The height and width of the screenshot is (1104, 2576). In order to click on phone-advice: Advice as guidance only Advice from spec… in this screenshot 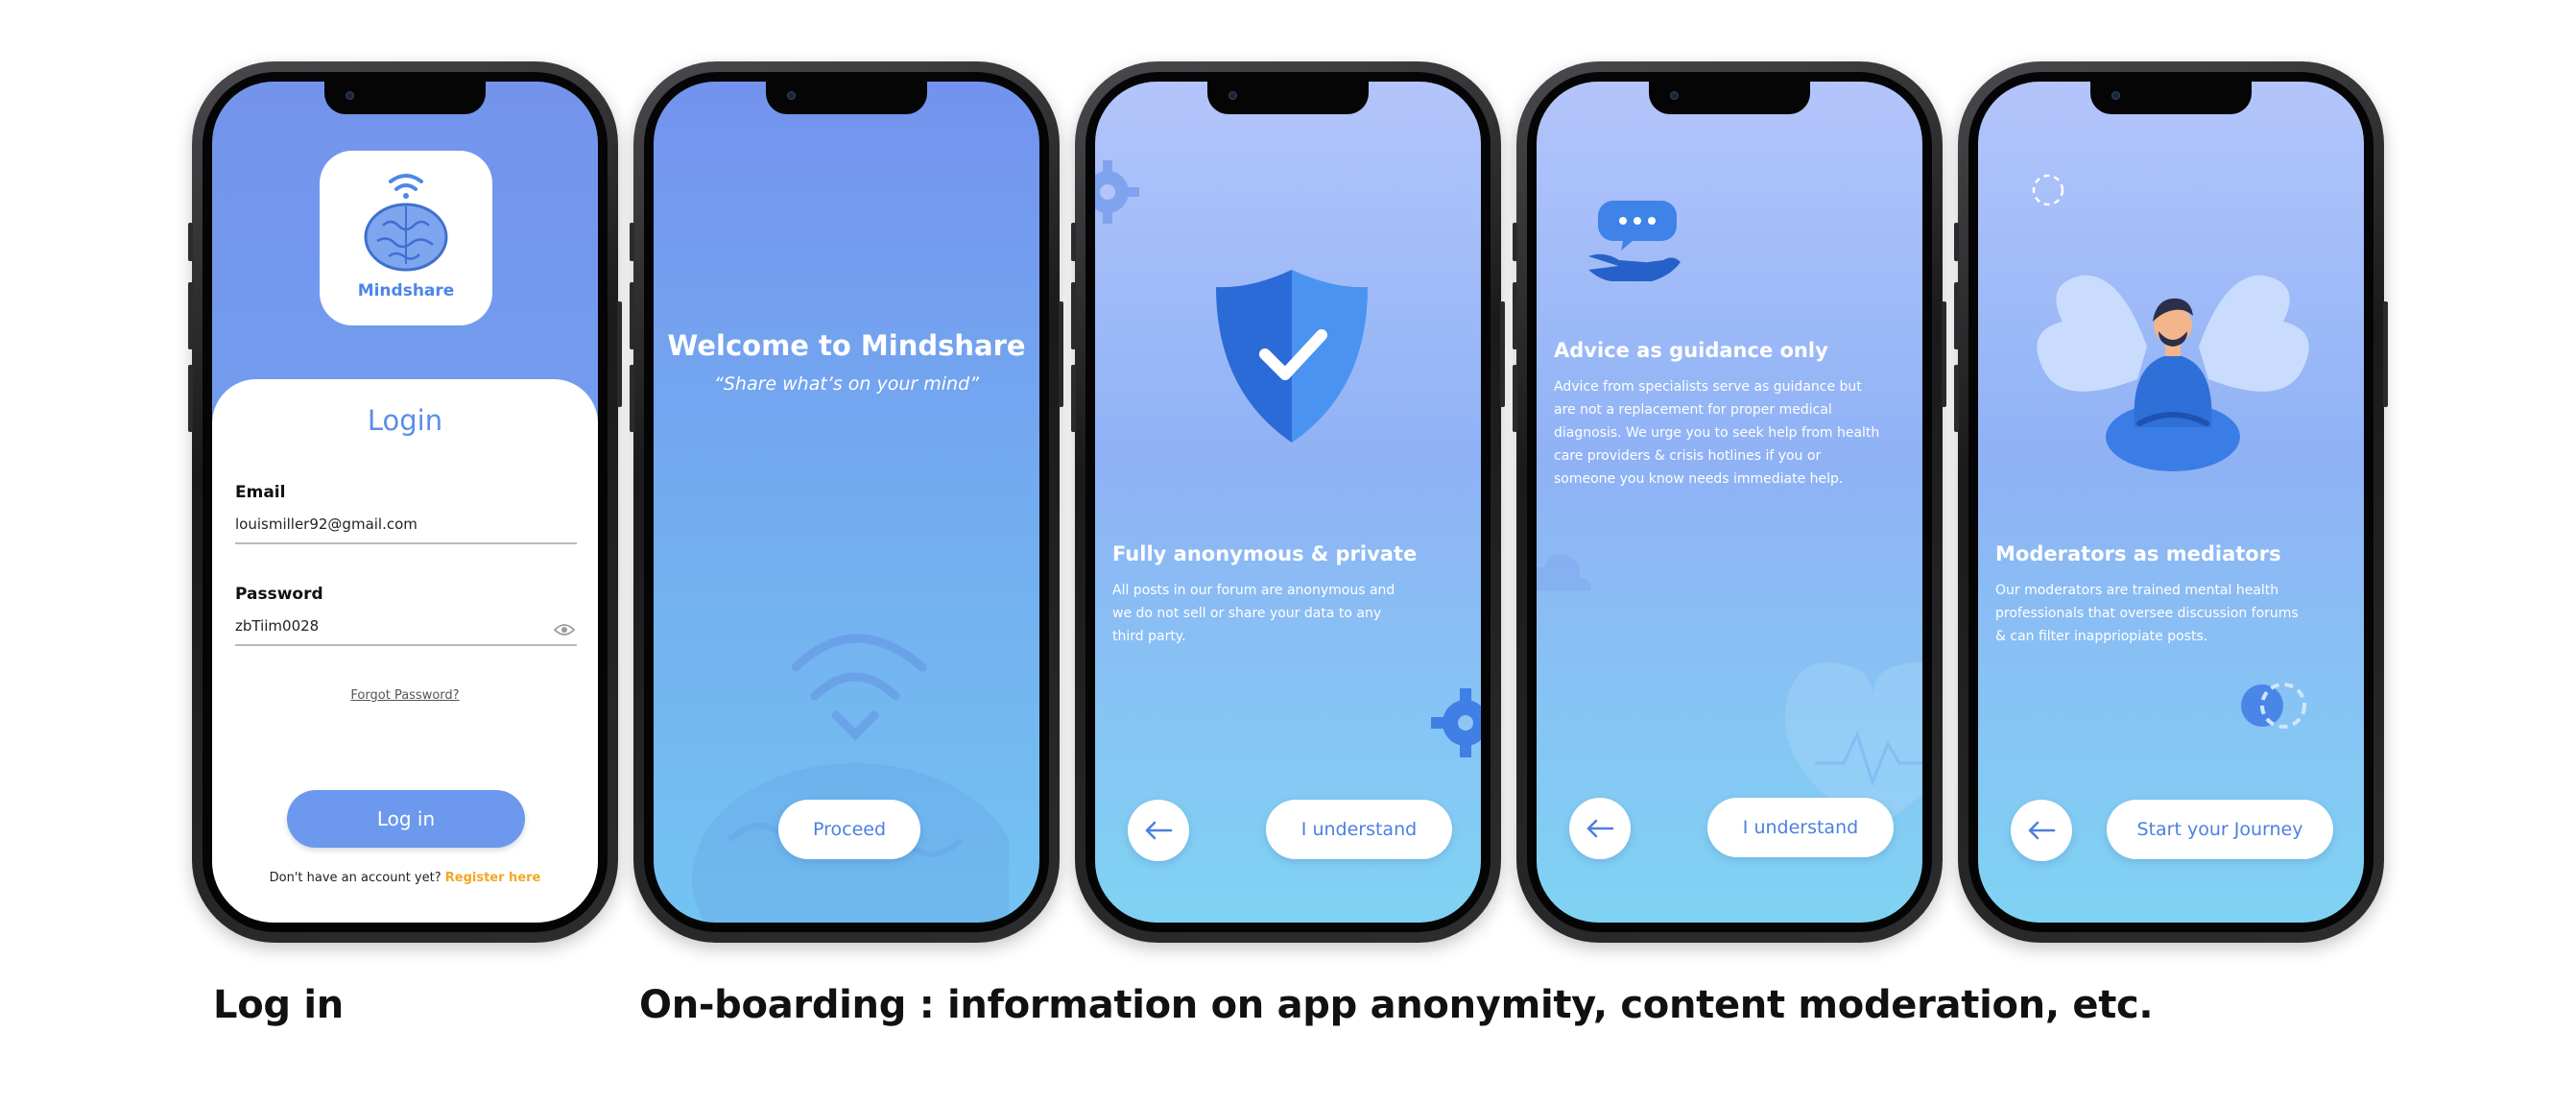, I will do `click(1729, 502)`.